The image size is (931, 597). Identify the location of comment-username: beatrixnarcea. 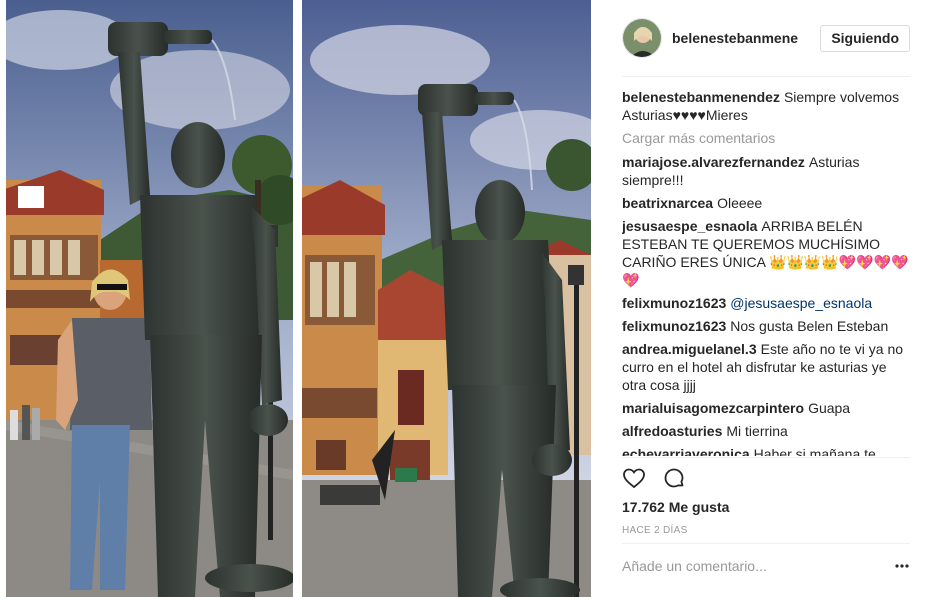
(667, 203).